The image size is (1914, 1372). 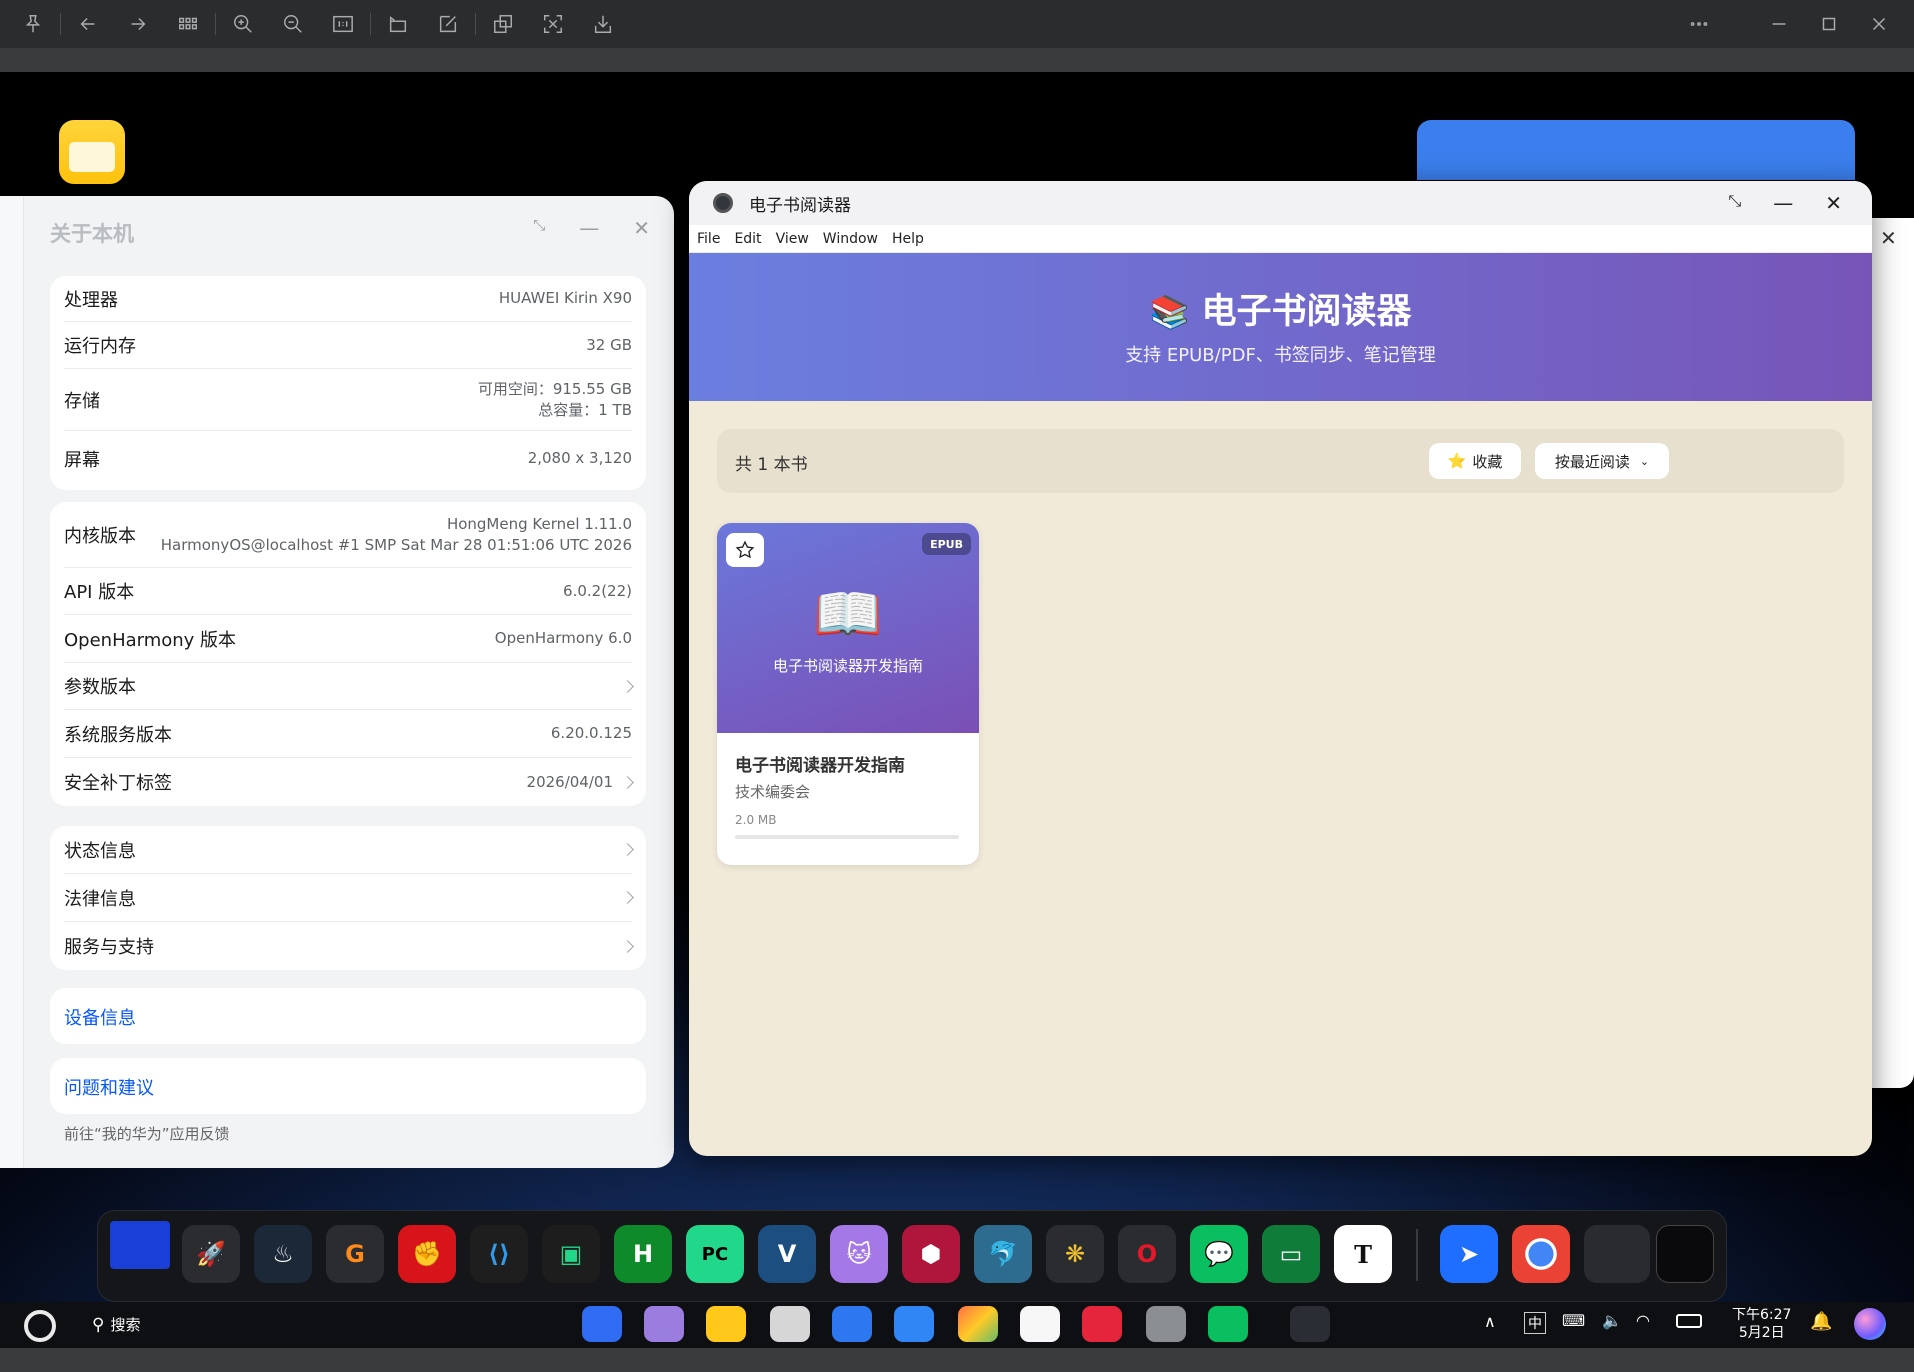 I want to click on tray-expand-icon: ∧, so click(x=1490, y=1321).